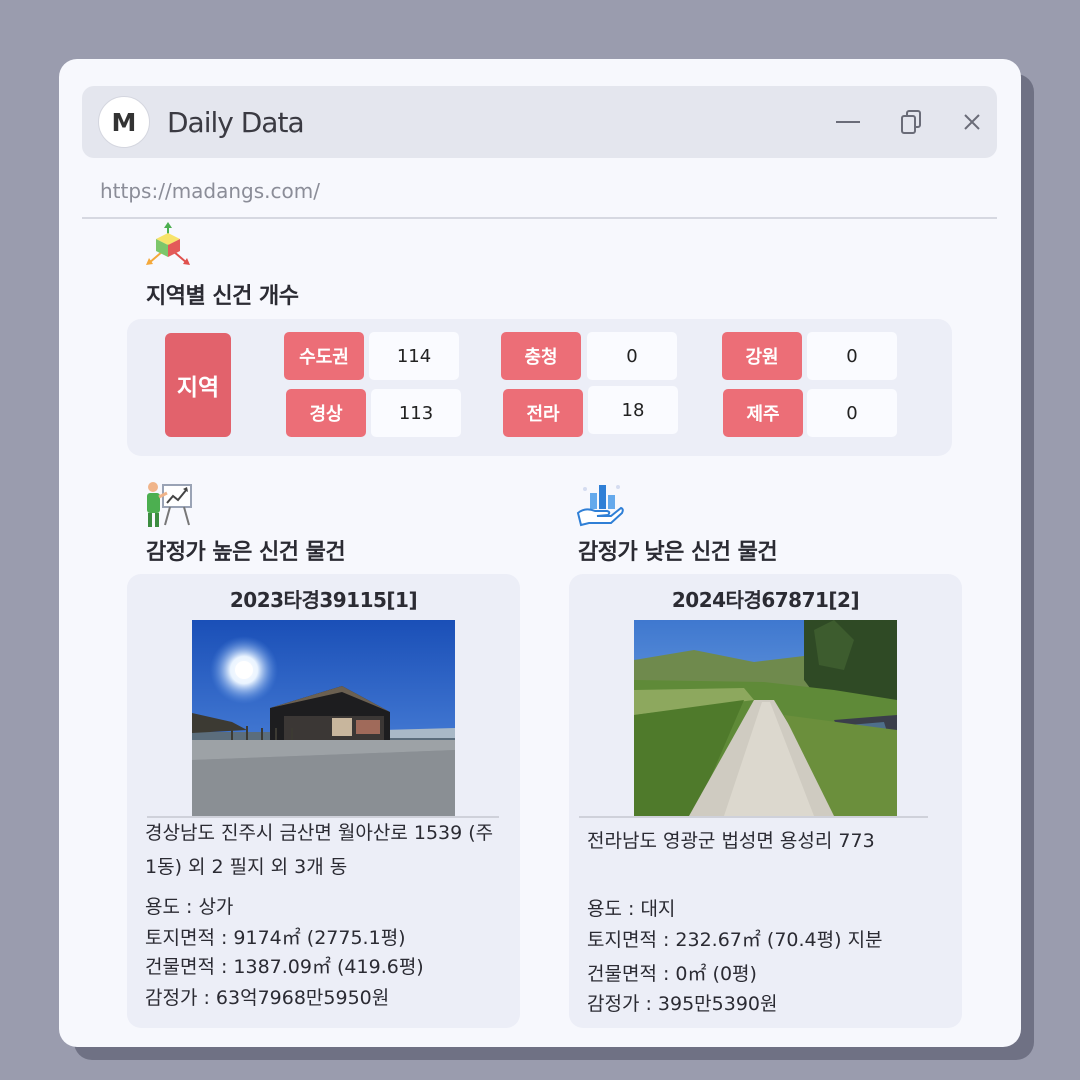 This screenshot has height=1080, width=1080. I want to click on minimize-button, so click(848, 122).